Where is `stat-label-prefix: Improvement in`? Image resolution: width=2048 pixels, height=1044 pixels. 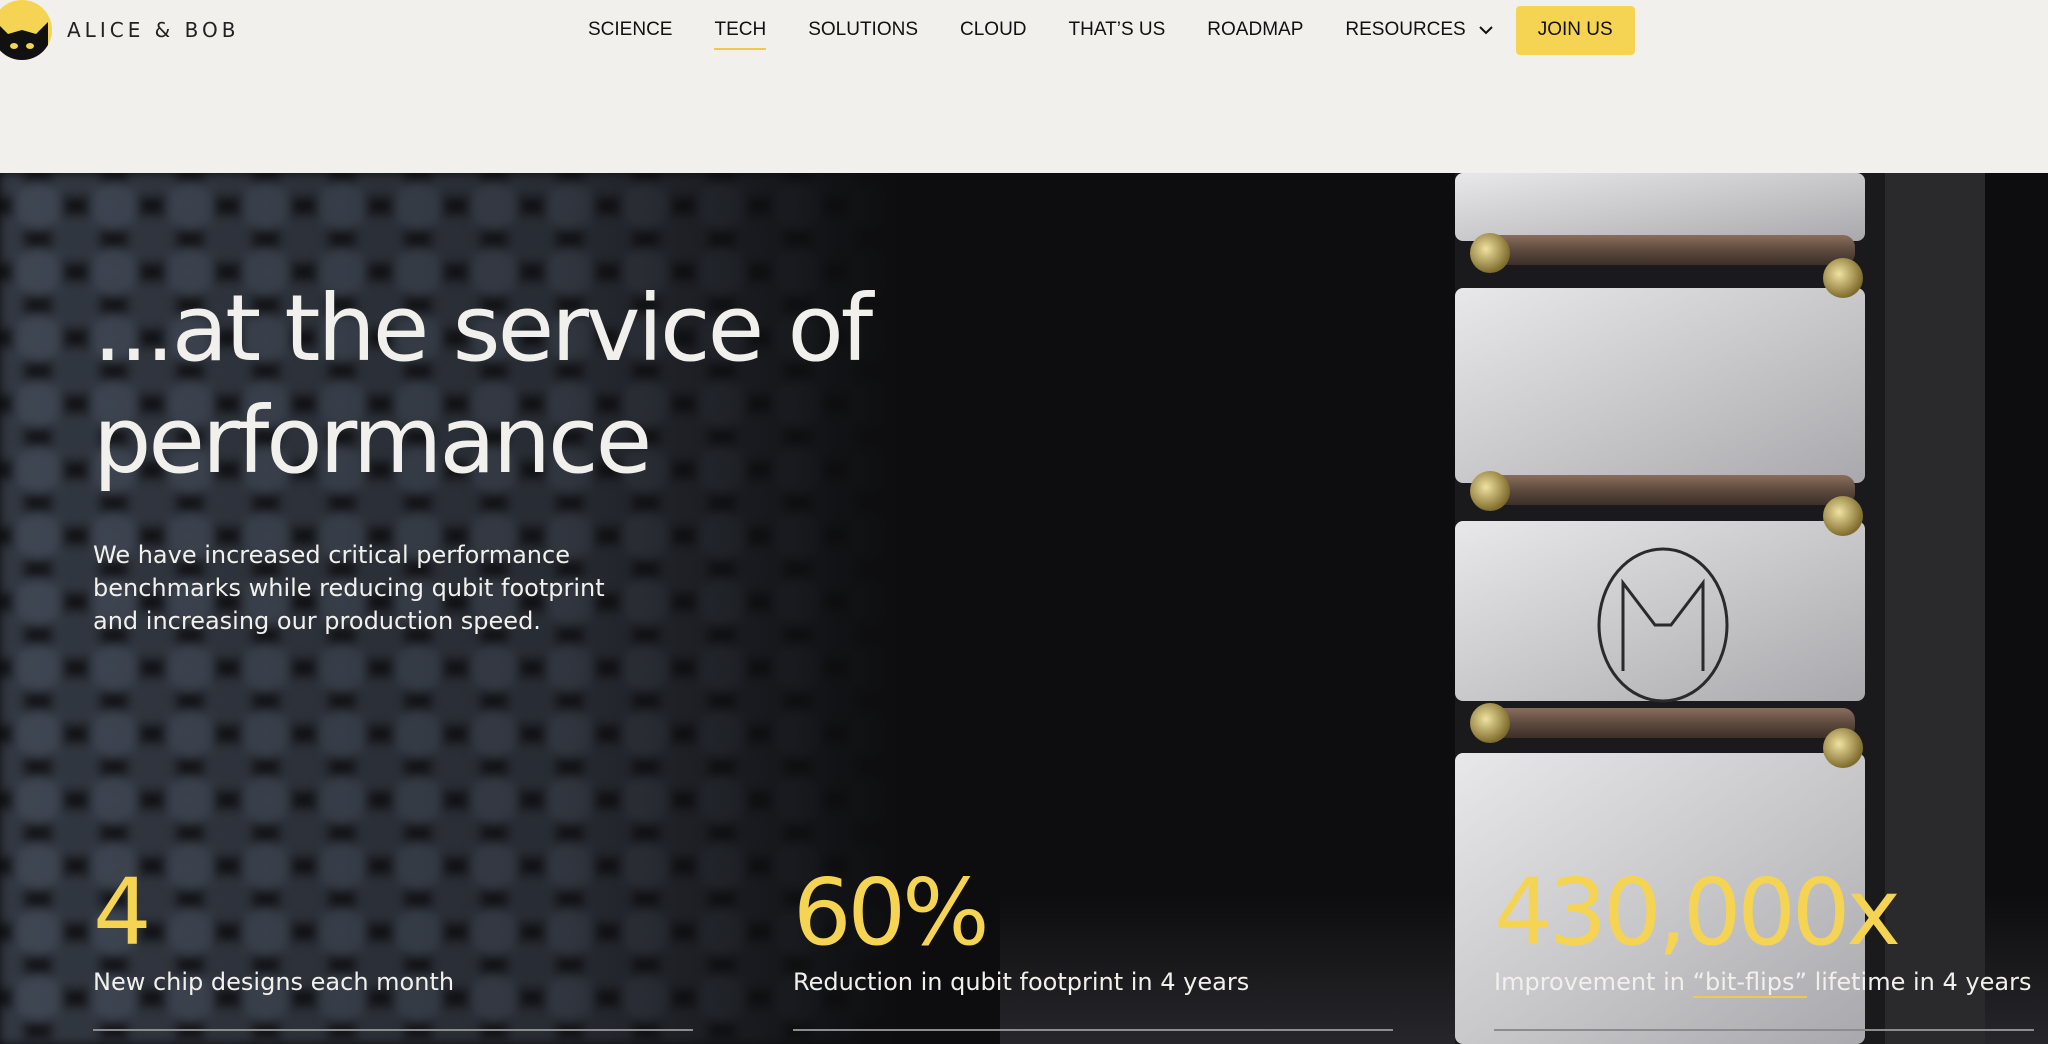 stat-label-prefix: Improvement in is located at coordinates (1593, 982).